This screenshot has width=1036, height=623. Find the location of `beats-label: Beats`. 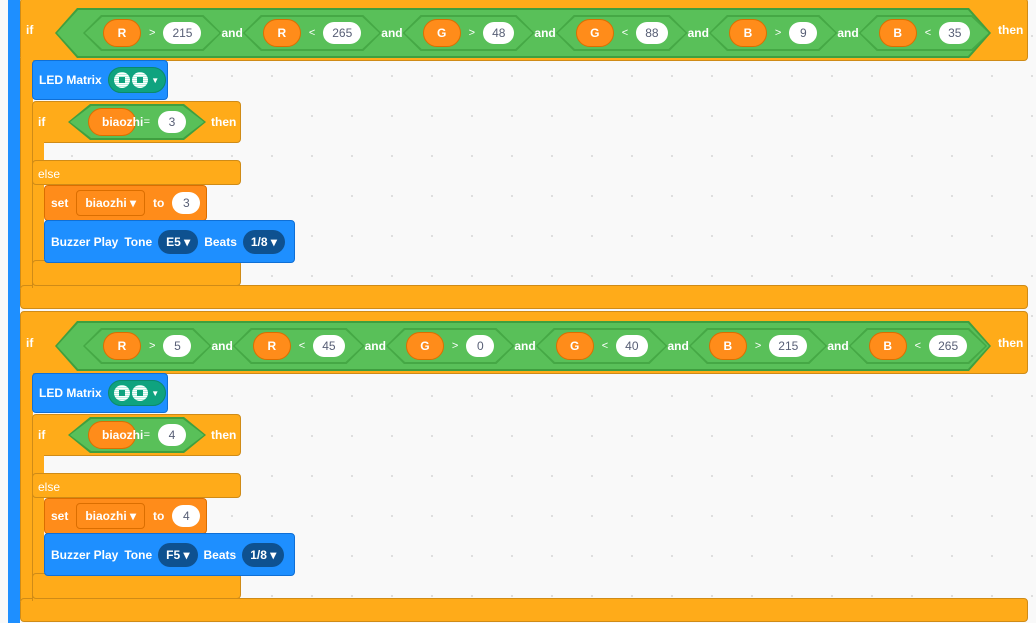

beats-label: Beats is located at coordinates (220, 241).